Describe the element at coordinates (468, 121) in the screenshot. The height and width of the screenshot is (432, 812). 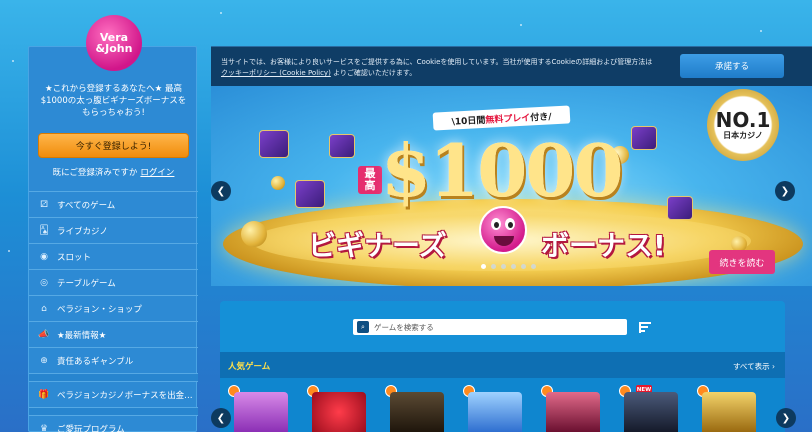
I see `trial-prefix: \10日間` at that location.